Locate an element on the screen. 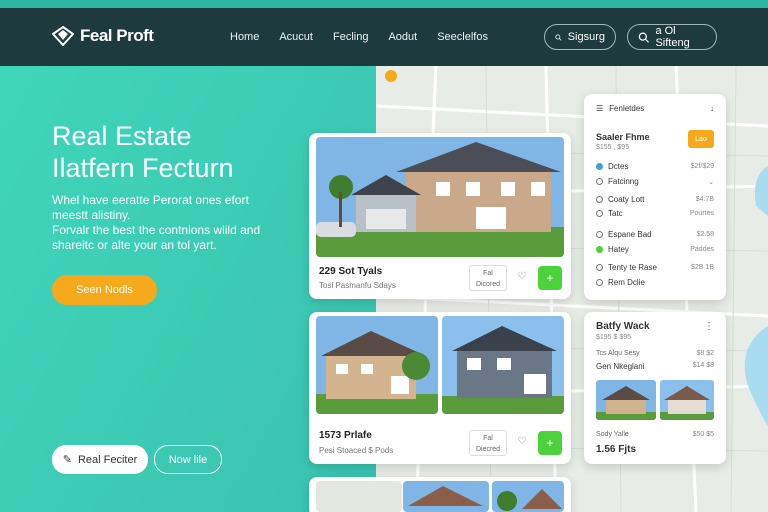 The width and height of the screenshot is (768, 512). hero-sub-line2: meestt alistiny. is located at coordinates (91, 215).